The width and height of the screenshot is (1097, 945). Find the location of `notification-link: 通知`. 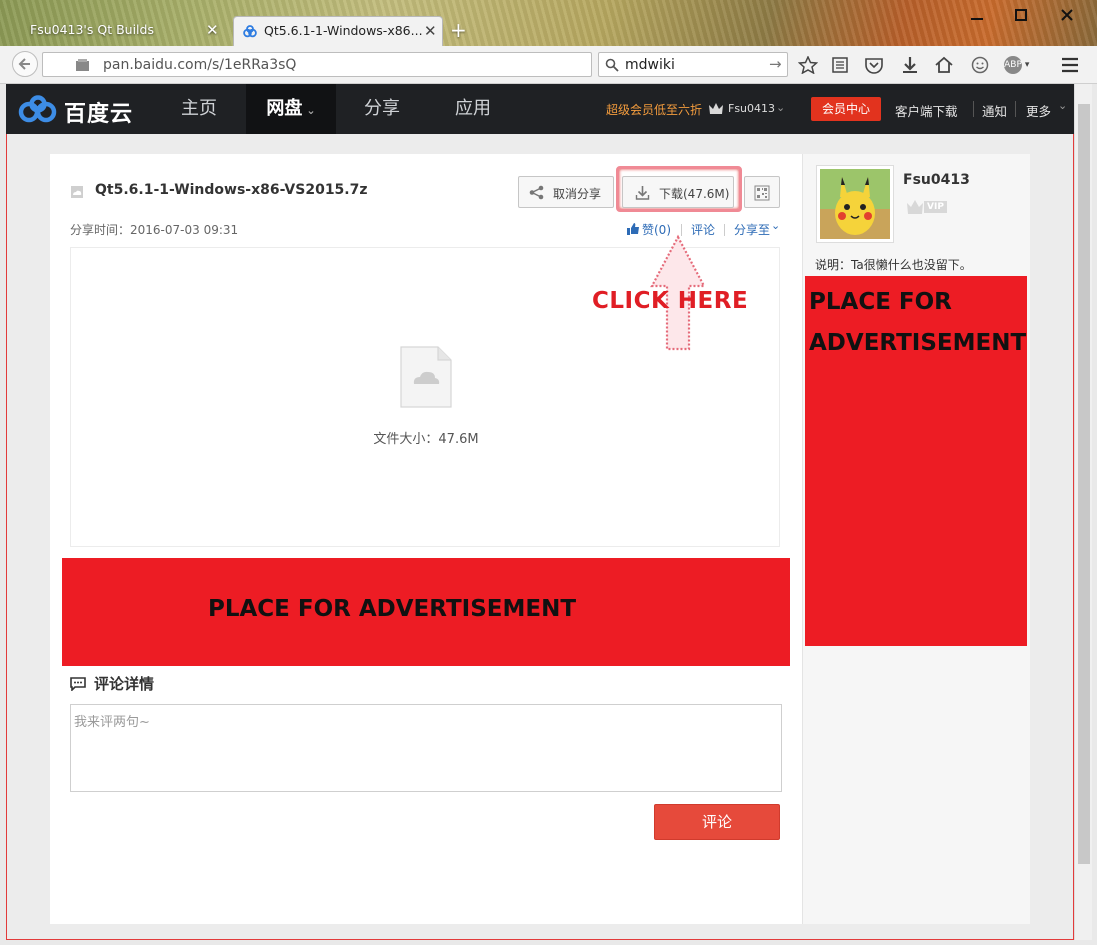

notification-link: 通知 is located at coordinates (994, 110).